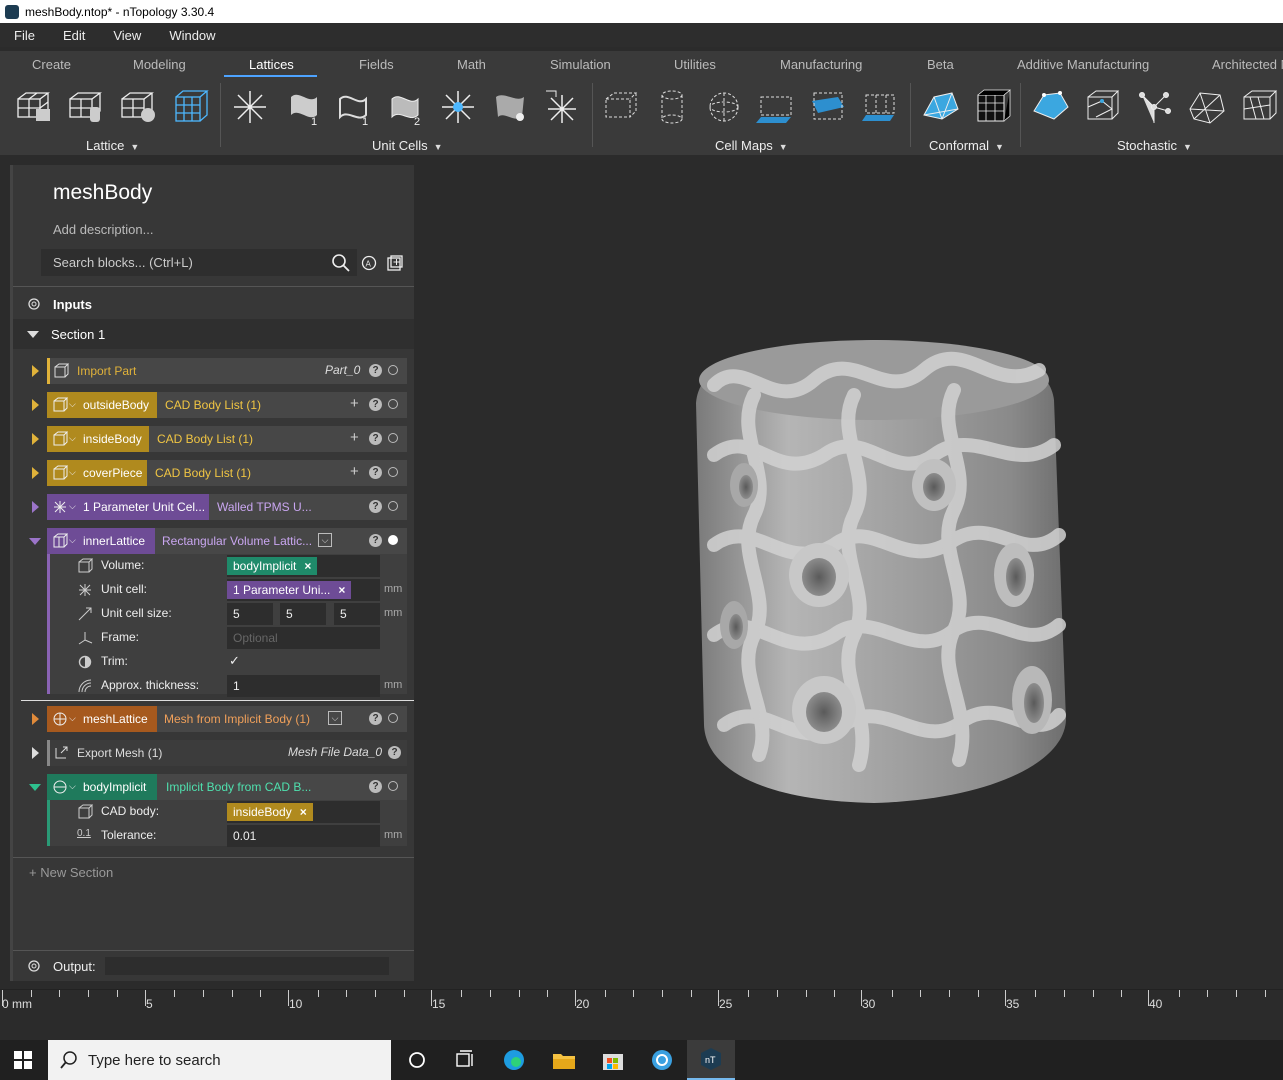  Describe the element at coordinates (219, 1060) in the screenshot. I see `taskbar-search-input: Type here to search` at that location.